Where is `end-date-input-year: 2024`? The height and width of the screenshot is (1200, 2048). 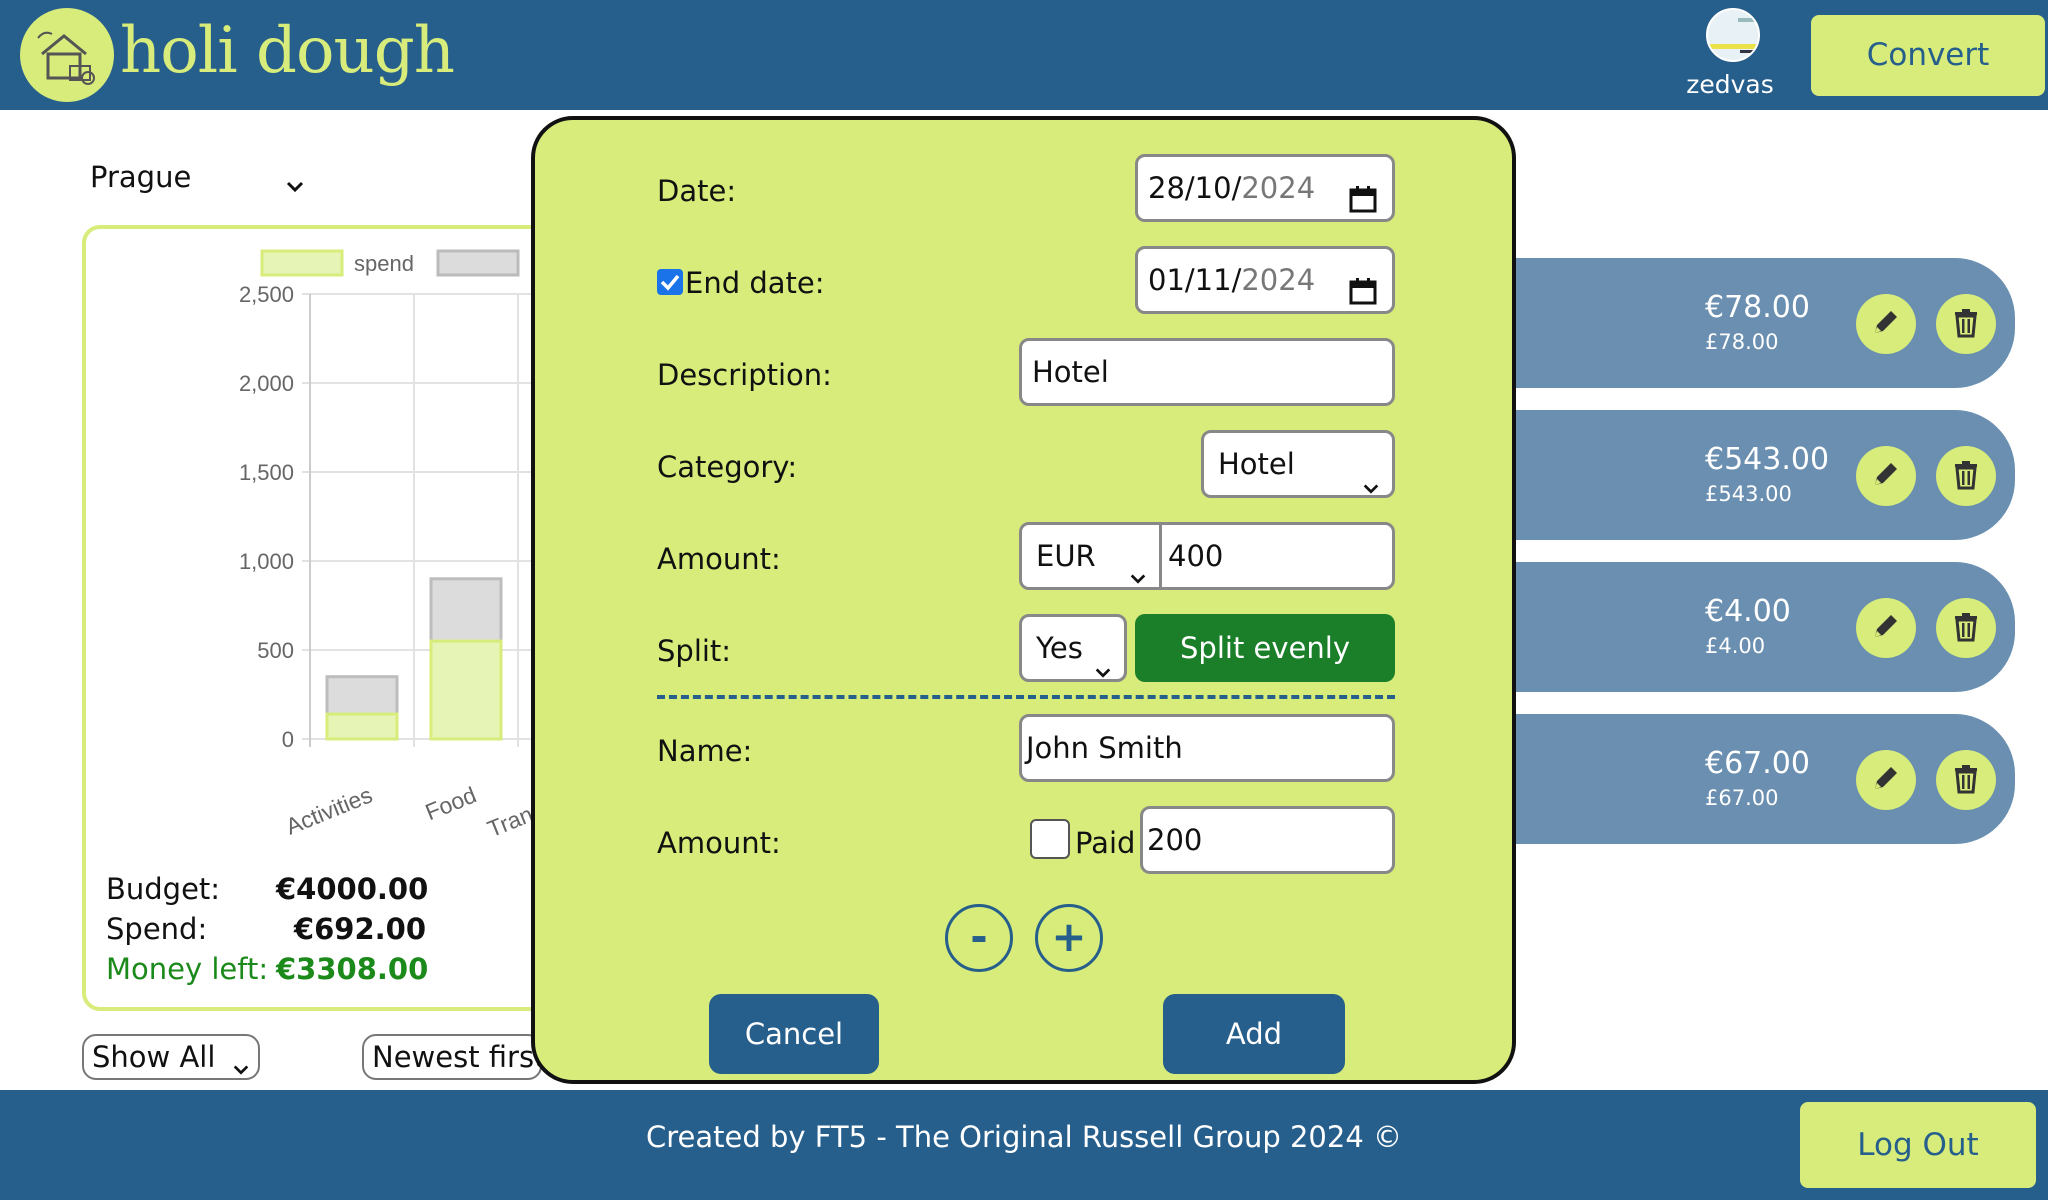
end-date-input-year: 2024 is located at coordinates (1278, 280).